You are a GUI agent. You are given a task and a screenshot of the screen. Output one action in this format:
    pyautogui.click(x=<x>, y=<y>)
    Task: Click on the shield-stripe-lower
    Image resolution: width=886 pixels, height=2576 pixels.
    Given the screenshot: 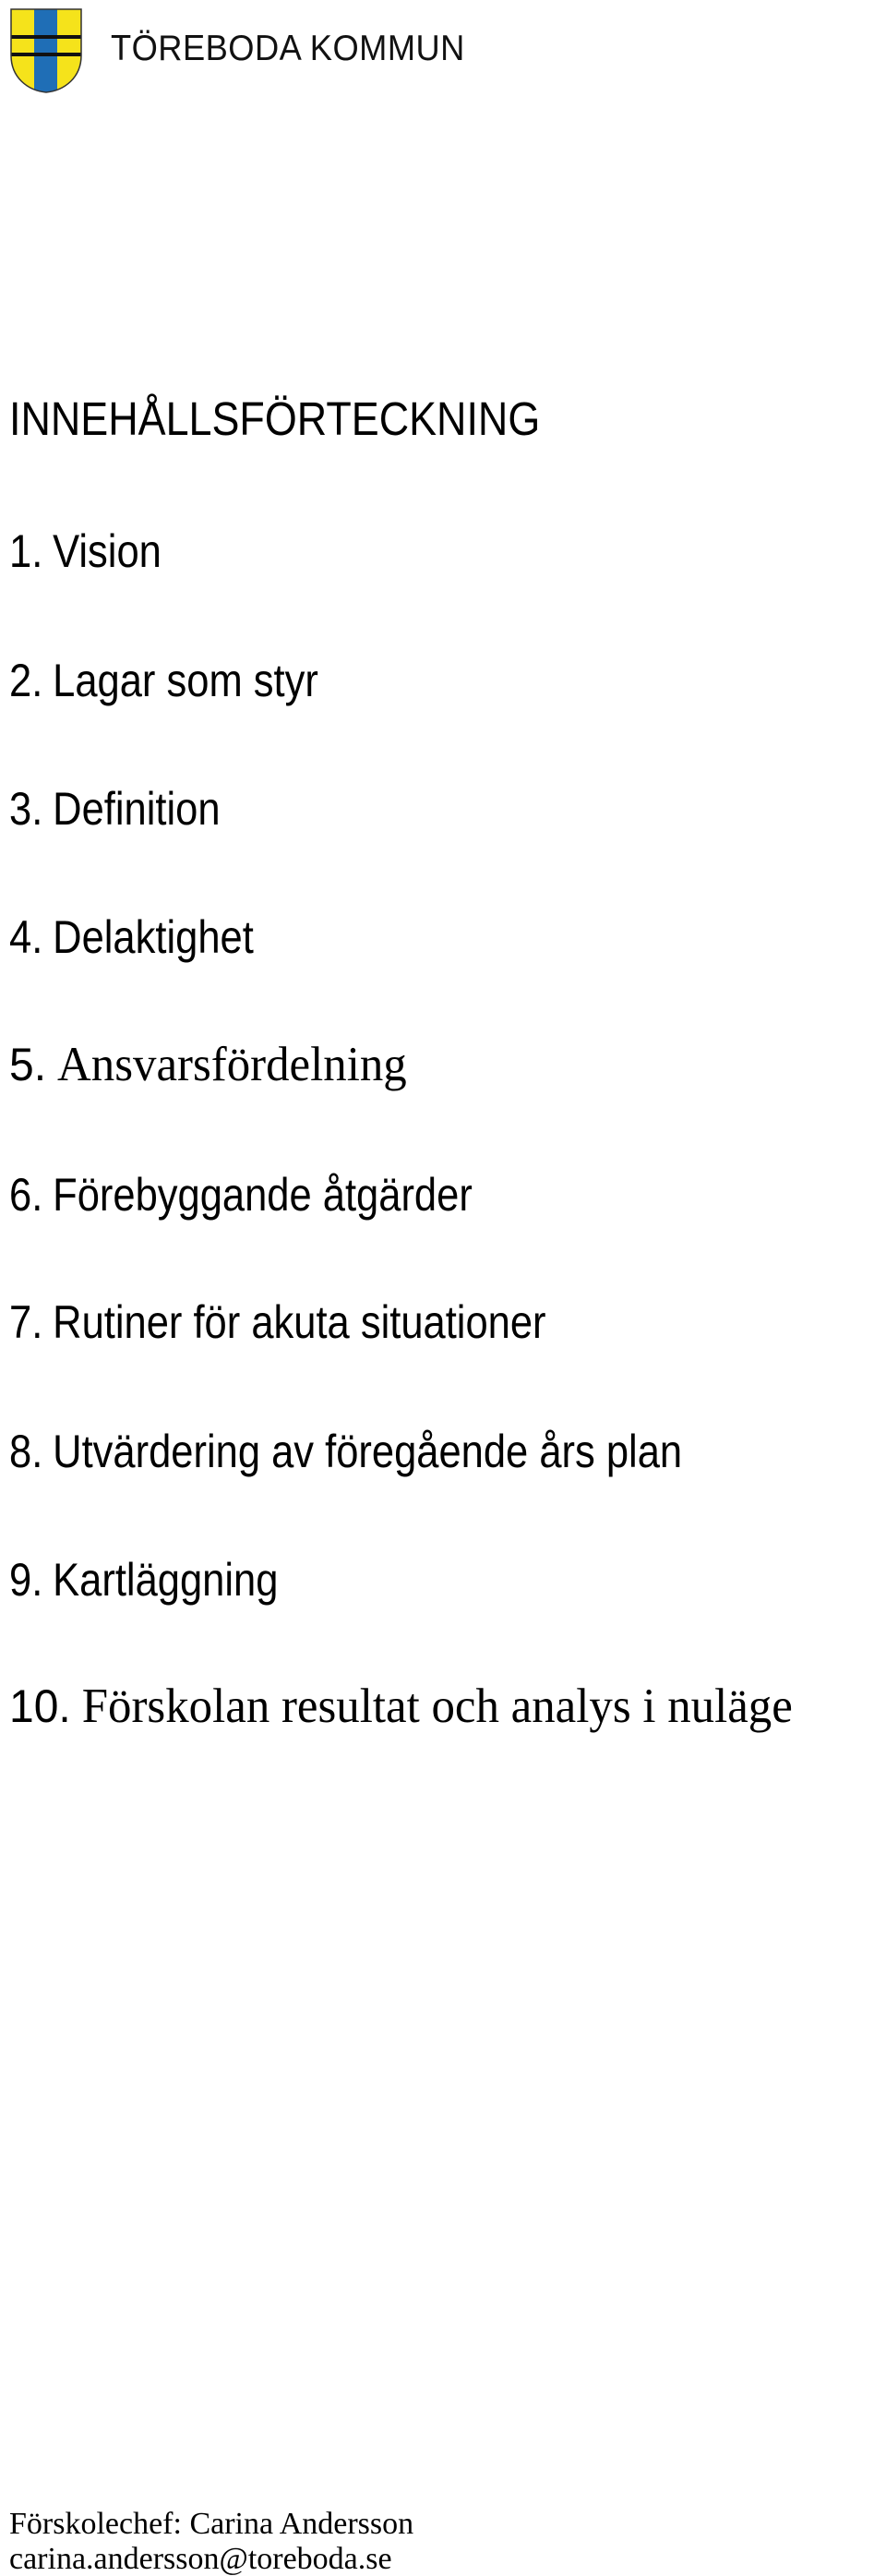 What is the action you would take?
    pyautogui.click(x=46, y=54)
    